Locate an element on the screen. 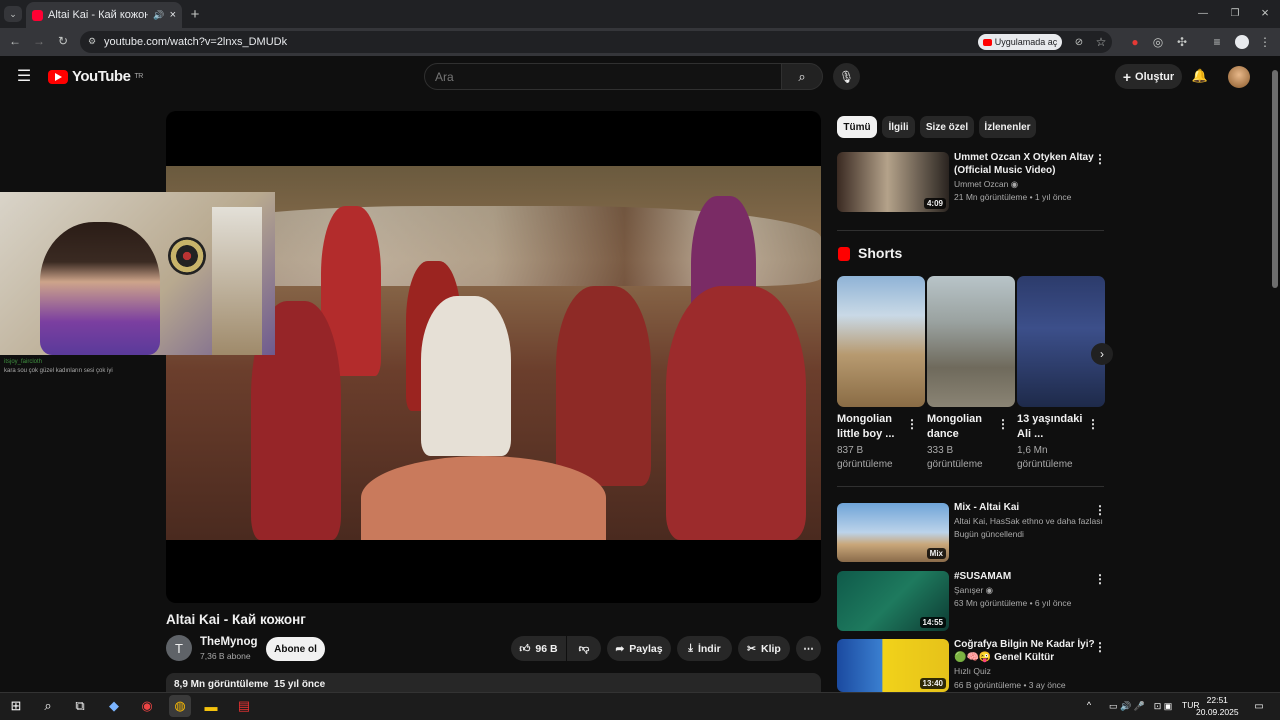 Image resolution: width=1280 pixels, height=720 pixels. search-button: ⌕ is located at coordinates (802, 76).